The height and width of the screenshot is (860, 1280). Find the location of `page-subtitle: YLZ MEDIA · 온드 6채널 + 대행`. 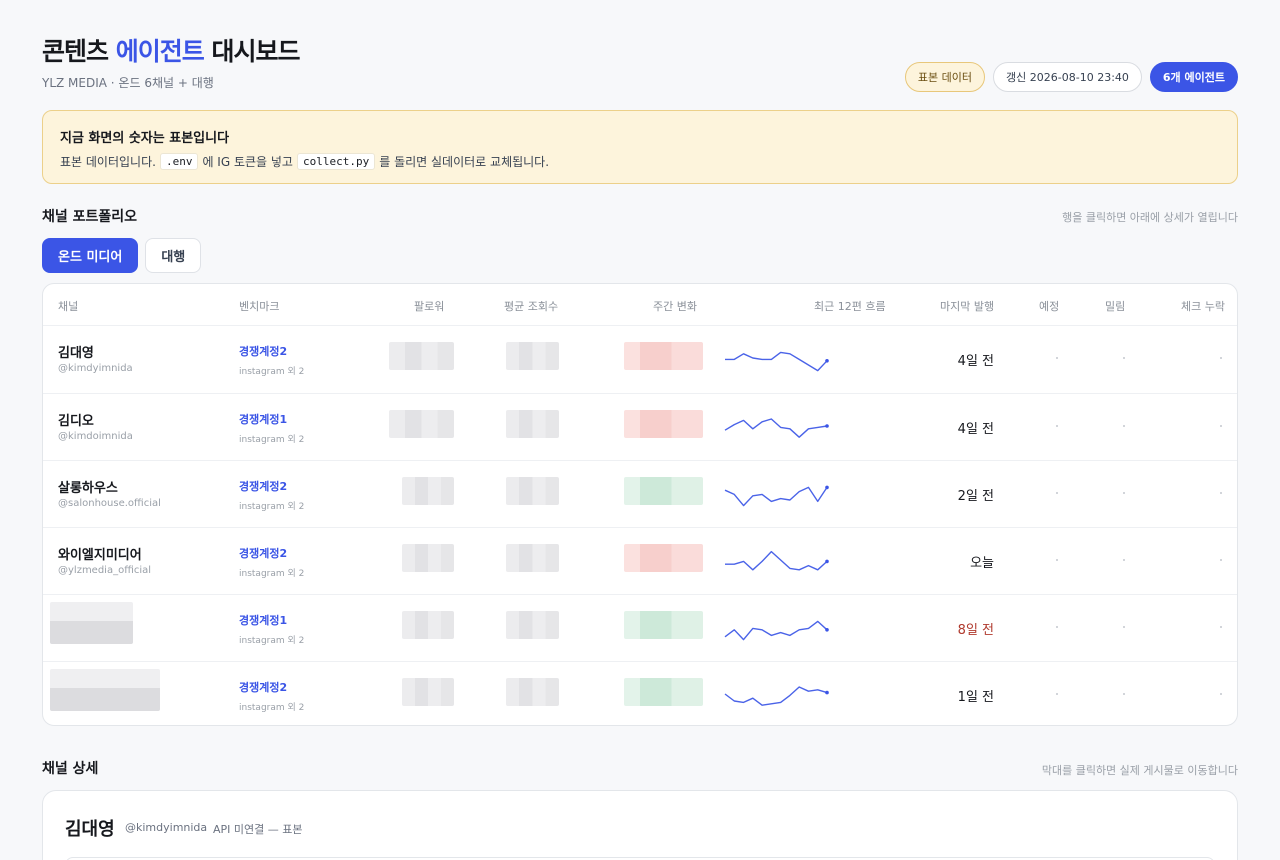

page-subtitle: YLZ MEDIA · 온드 6채널 + 대행 is located at coordinates (128, 83).